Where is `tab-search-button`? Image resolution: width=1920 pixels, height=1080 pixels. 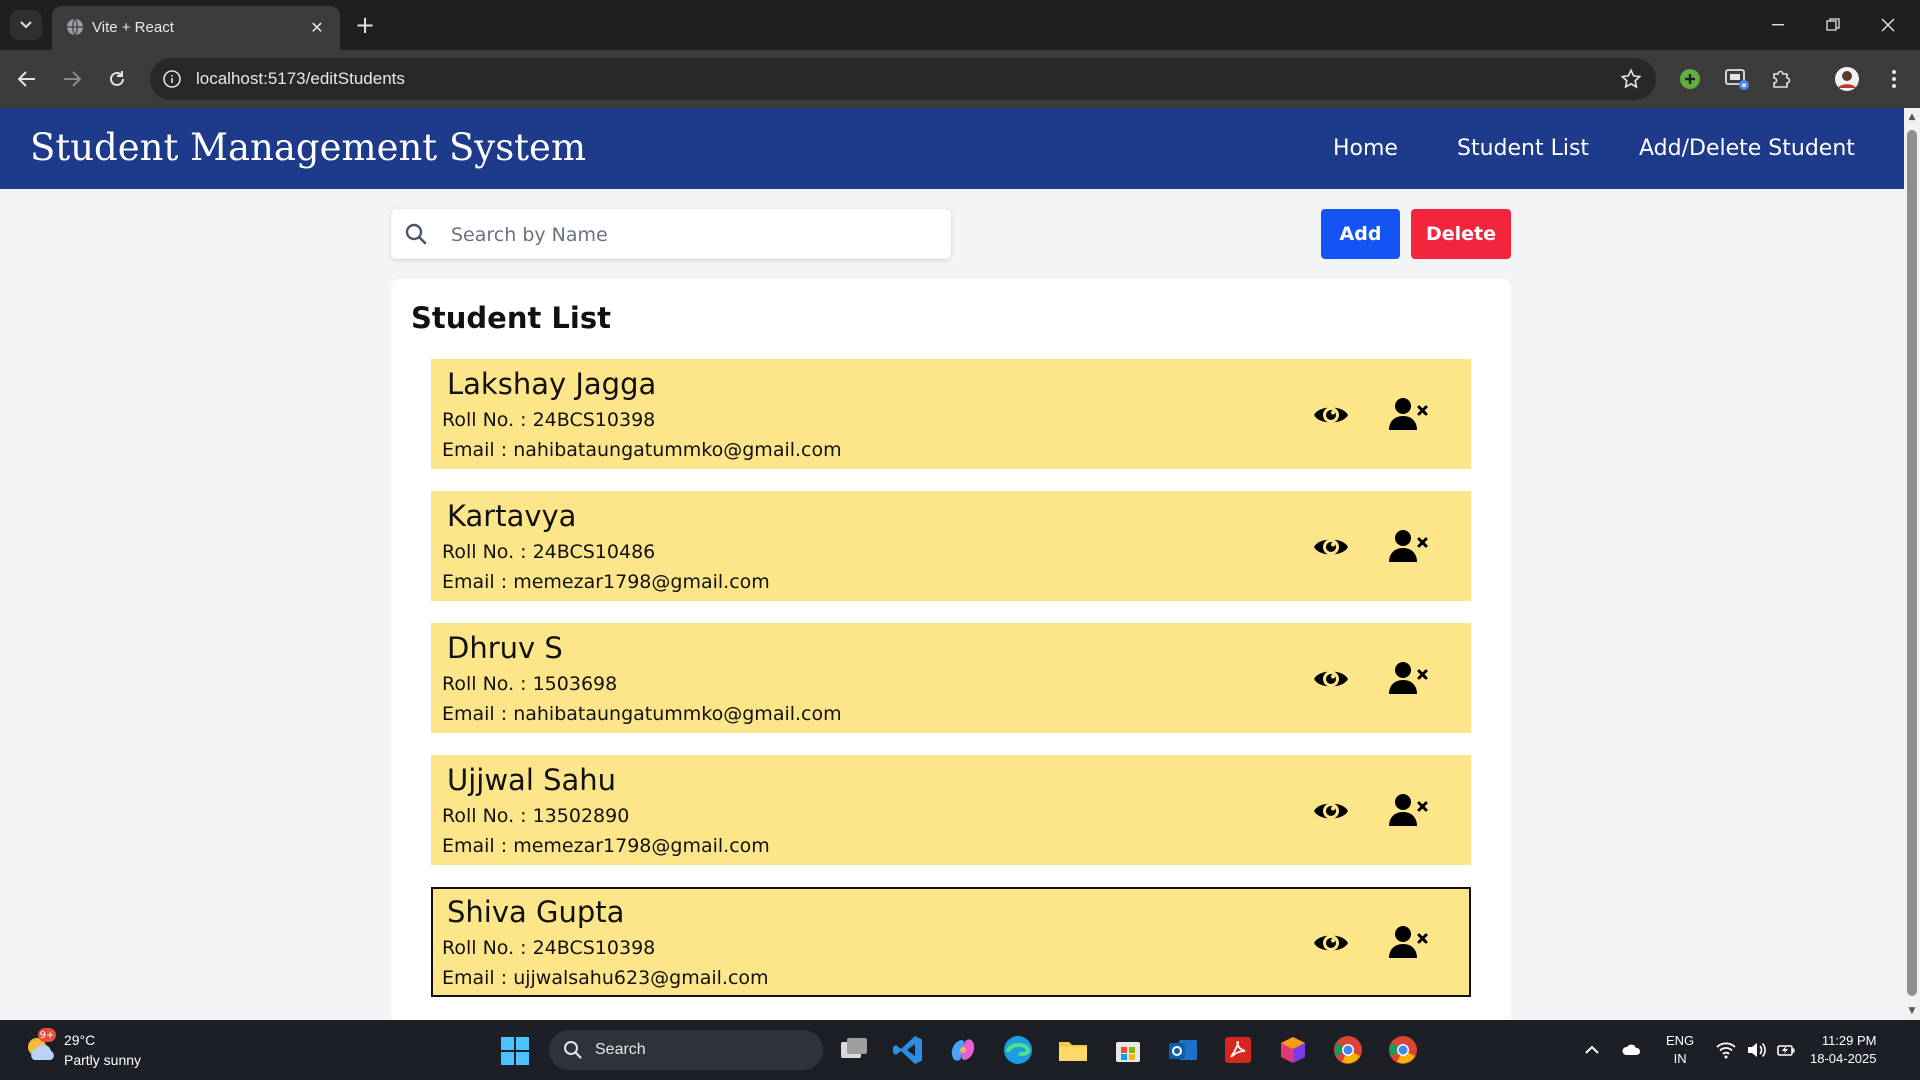
tab-search-button is located at coordinates (26, 25).